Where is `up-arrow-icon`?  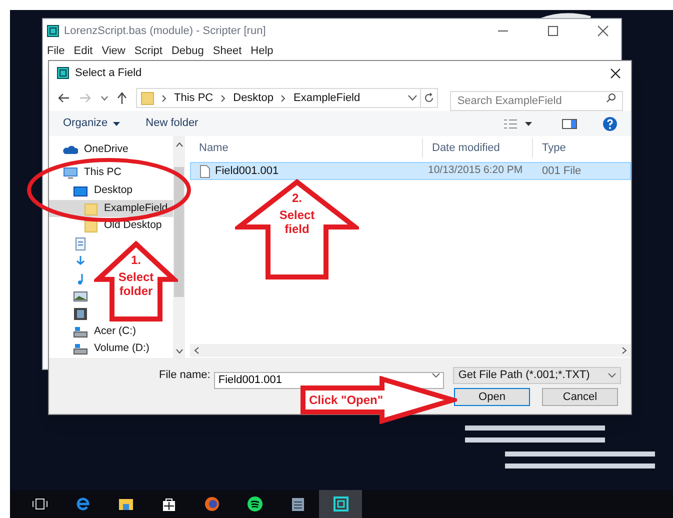
up-arrow-icon is located at coordinates (122, 98).